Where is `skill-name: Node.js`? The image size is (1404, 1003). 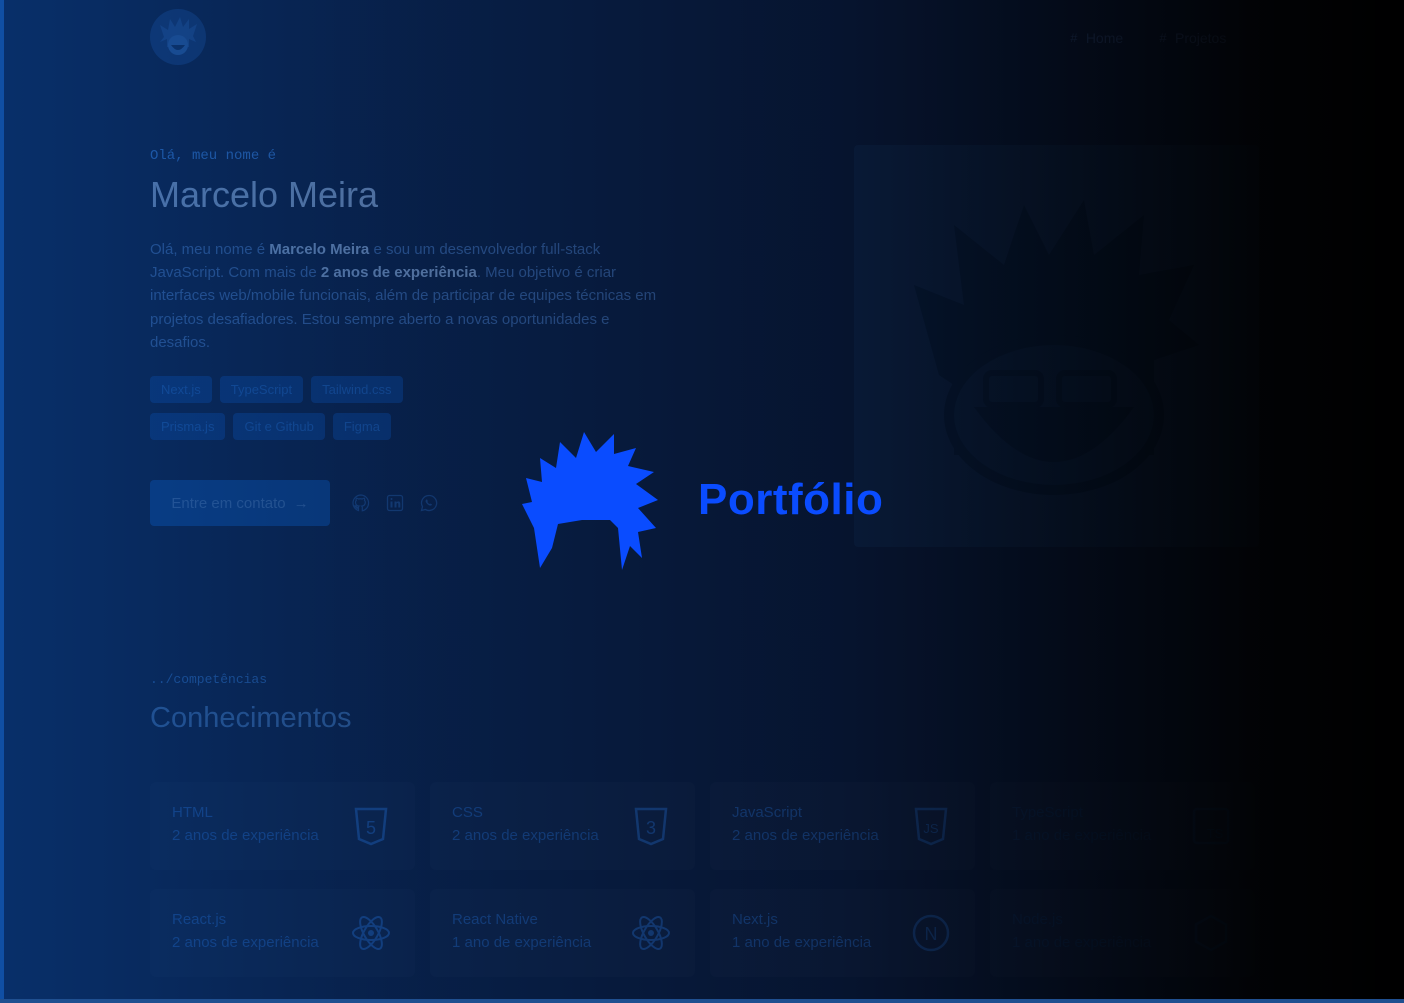 skill-name: Node.js is located at coordinates (1037, 919).